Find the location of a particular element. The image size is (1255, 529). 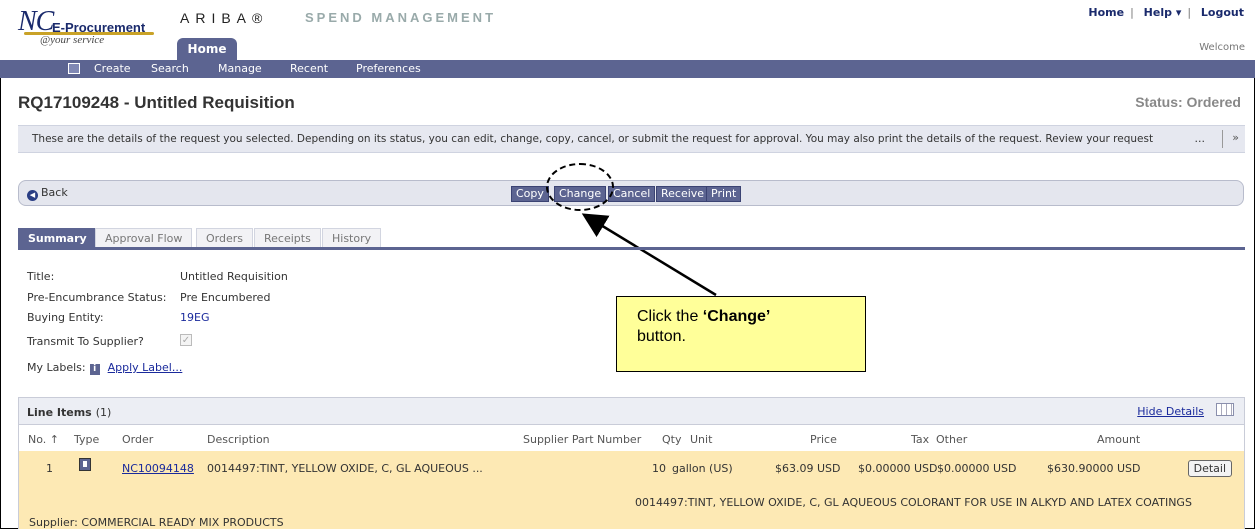

dashboard-icon is located at coordinates (74, 68).